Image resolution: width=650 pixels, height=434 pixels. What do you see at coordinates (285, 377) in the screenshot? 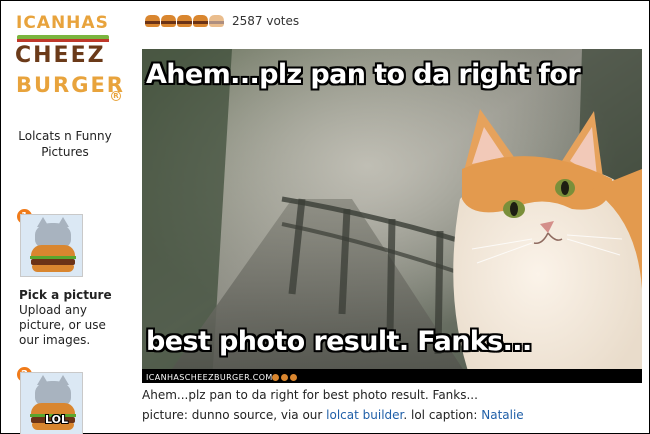
I see `watermark-burger-icon` at bounding box center [285, 377].